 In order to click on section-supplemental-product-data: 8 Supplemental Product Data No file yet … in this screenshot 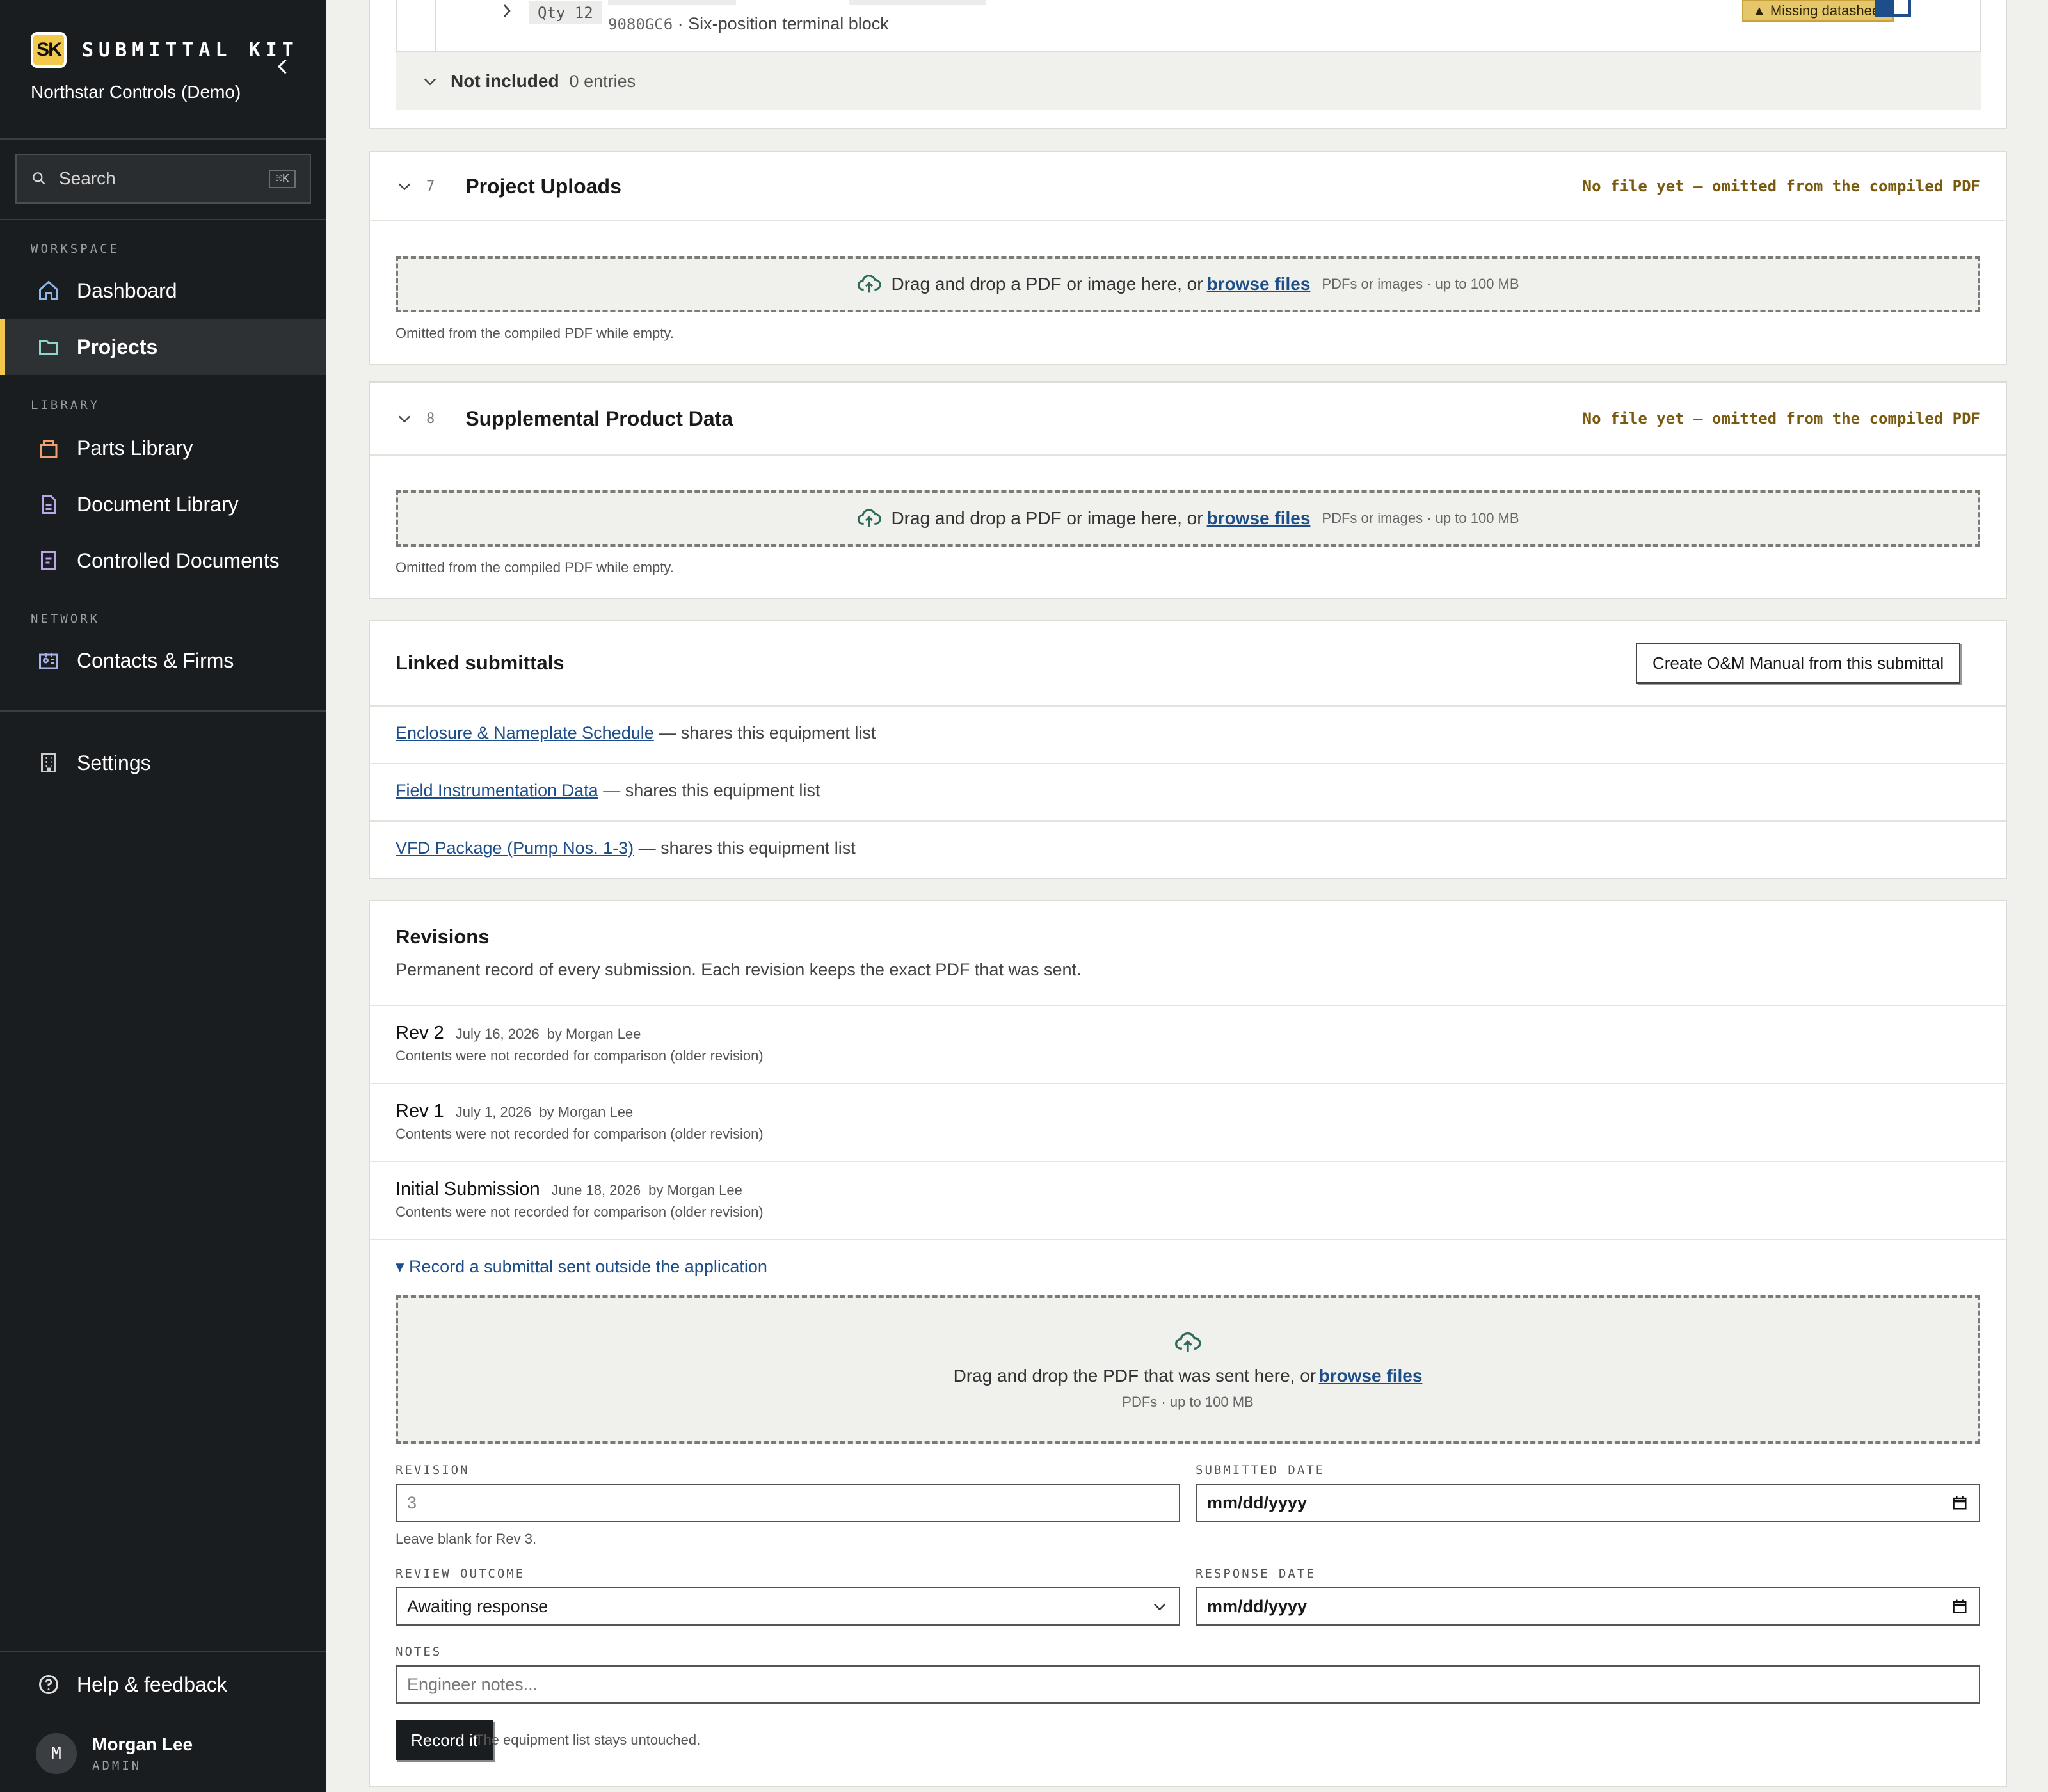, I will do `click(1188, 490)`.